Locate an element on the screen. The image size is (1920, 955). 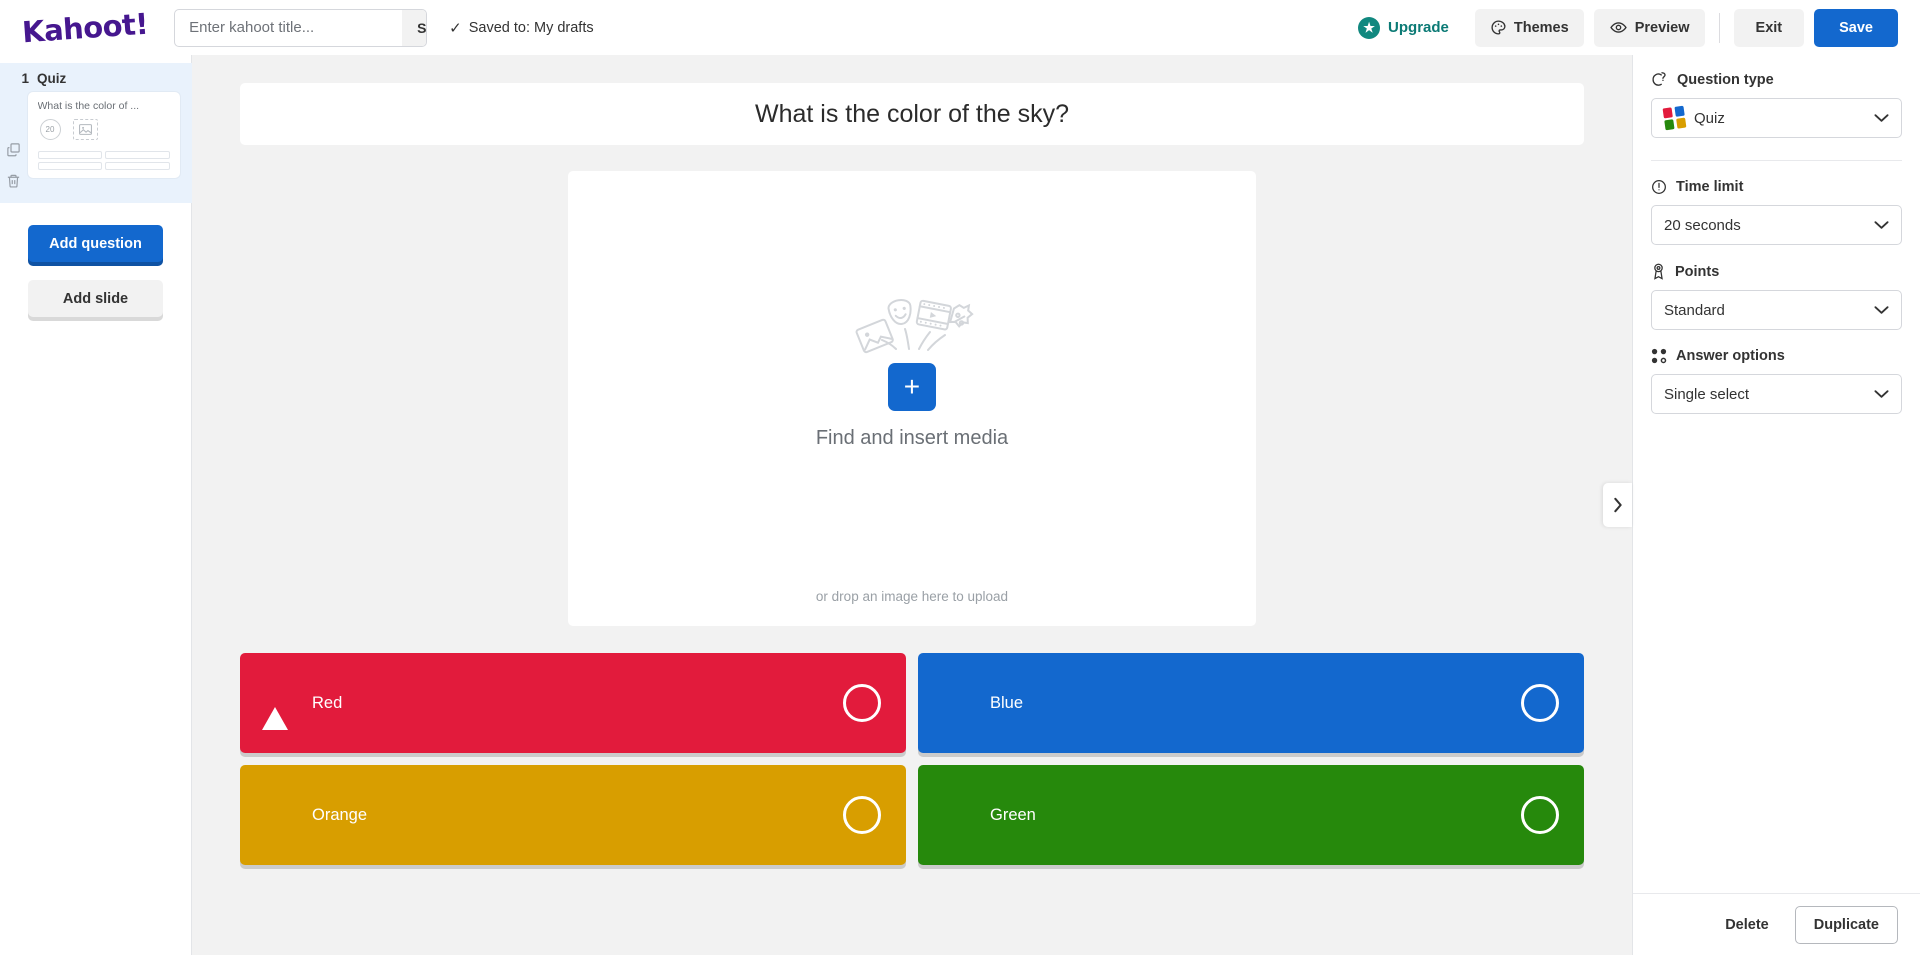
themes-button: Themes is located at coordinates (1529, 27).